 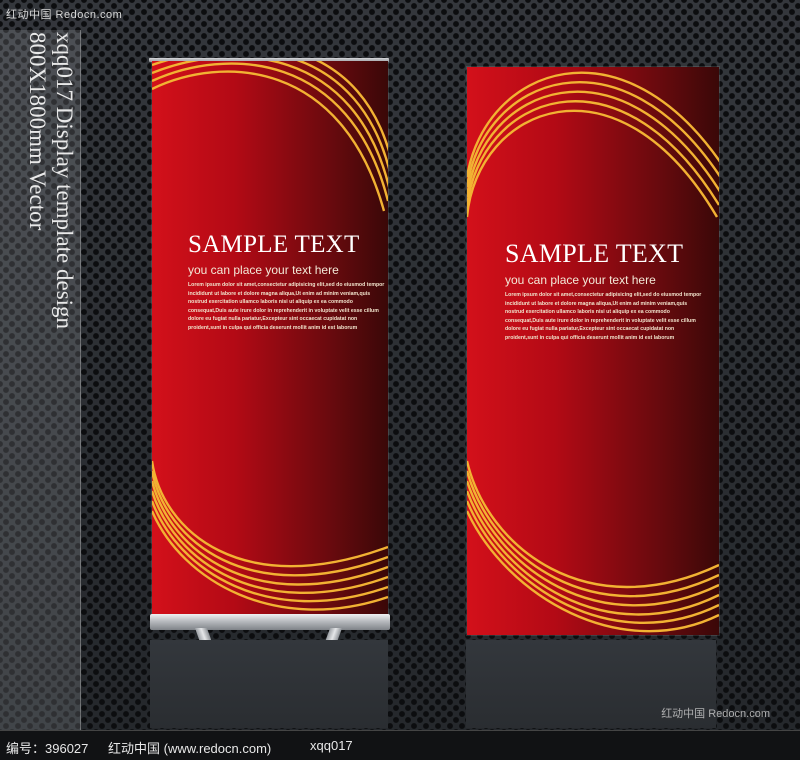 What do you see at coordinates (64, 181) in the screenshot?
I see `side-caption-line-1: xqq017 Display template design` at bounding box center [64, 181].